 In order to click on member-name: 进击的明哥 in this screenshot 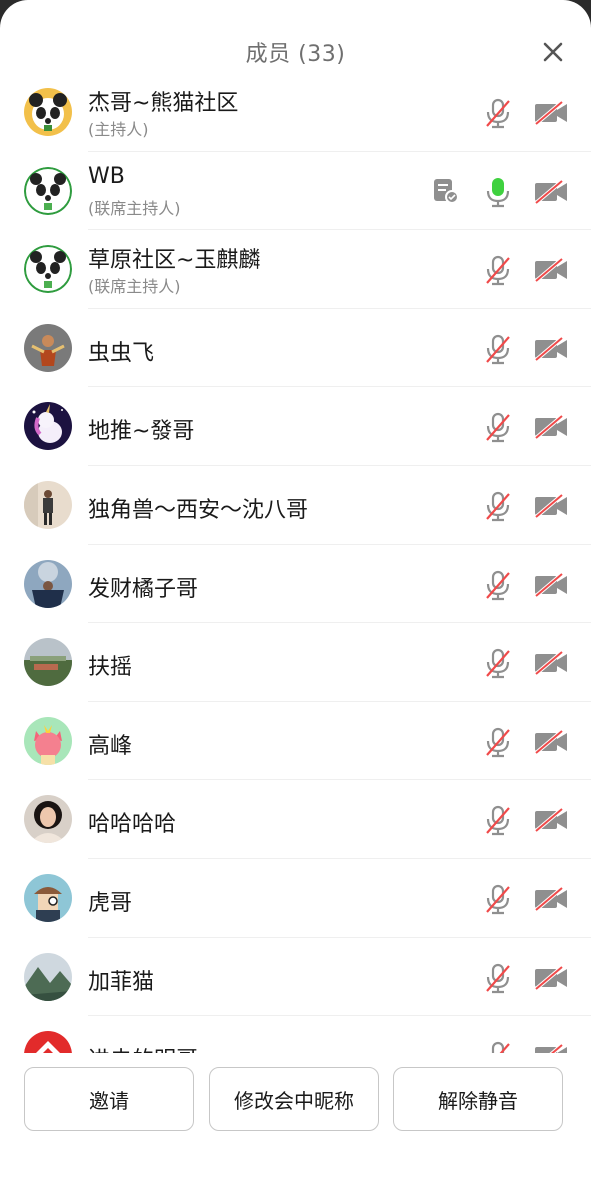, I will do `click(143, 1047)`.